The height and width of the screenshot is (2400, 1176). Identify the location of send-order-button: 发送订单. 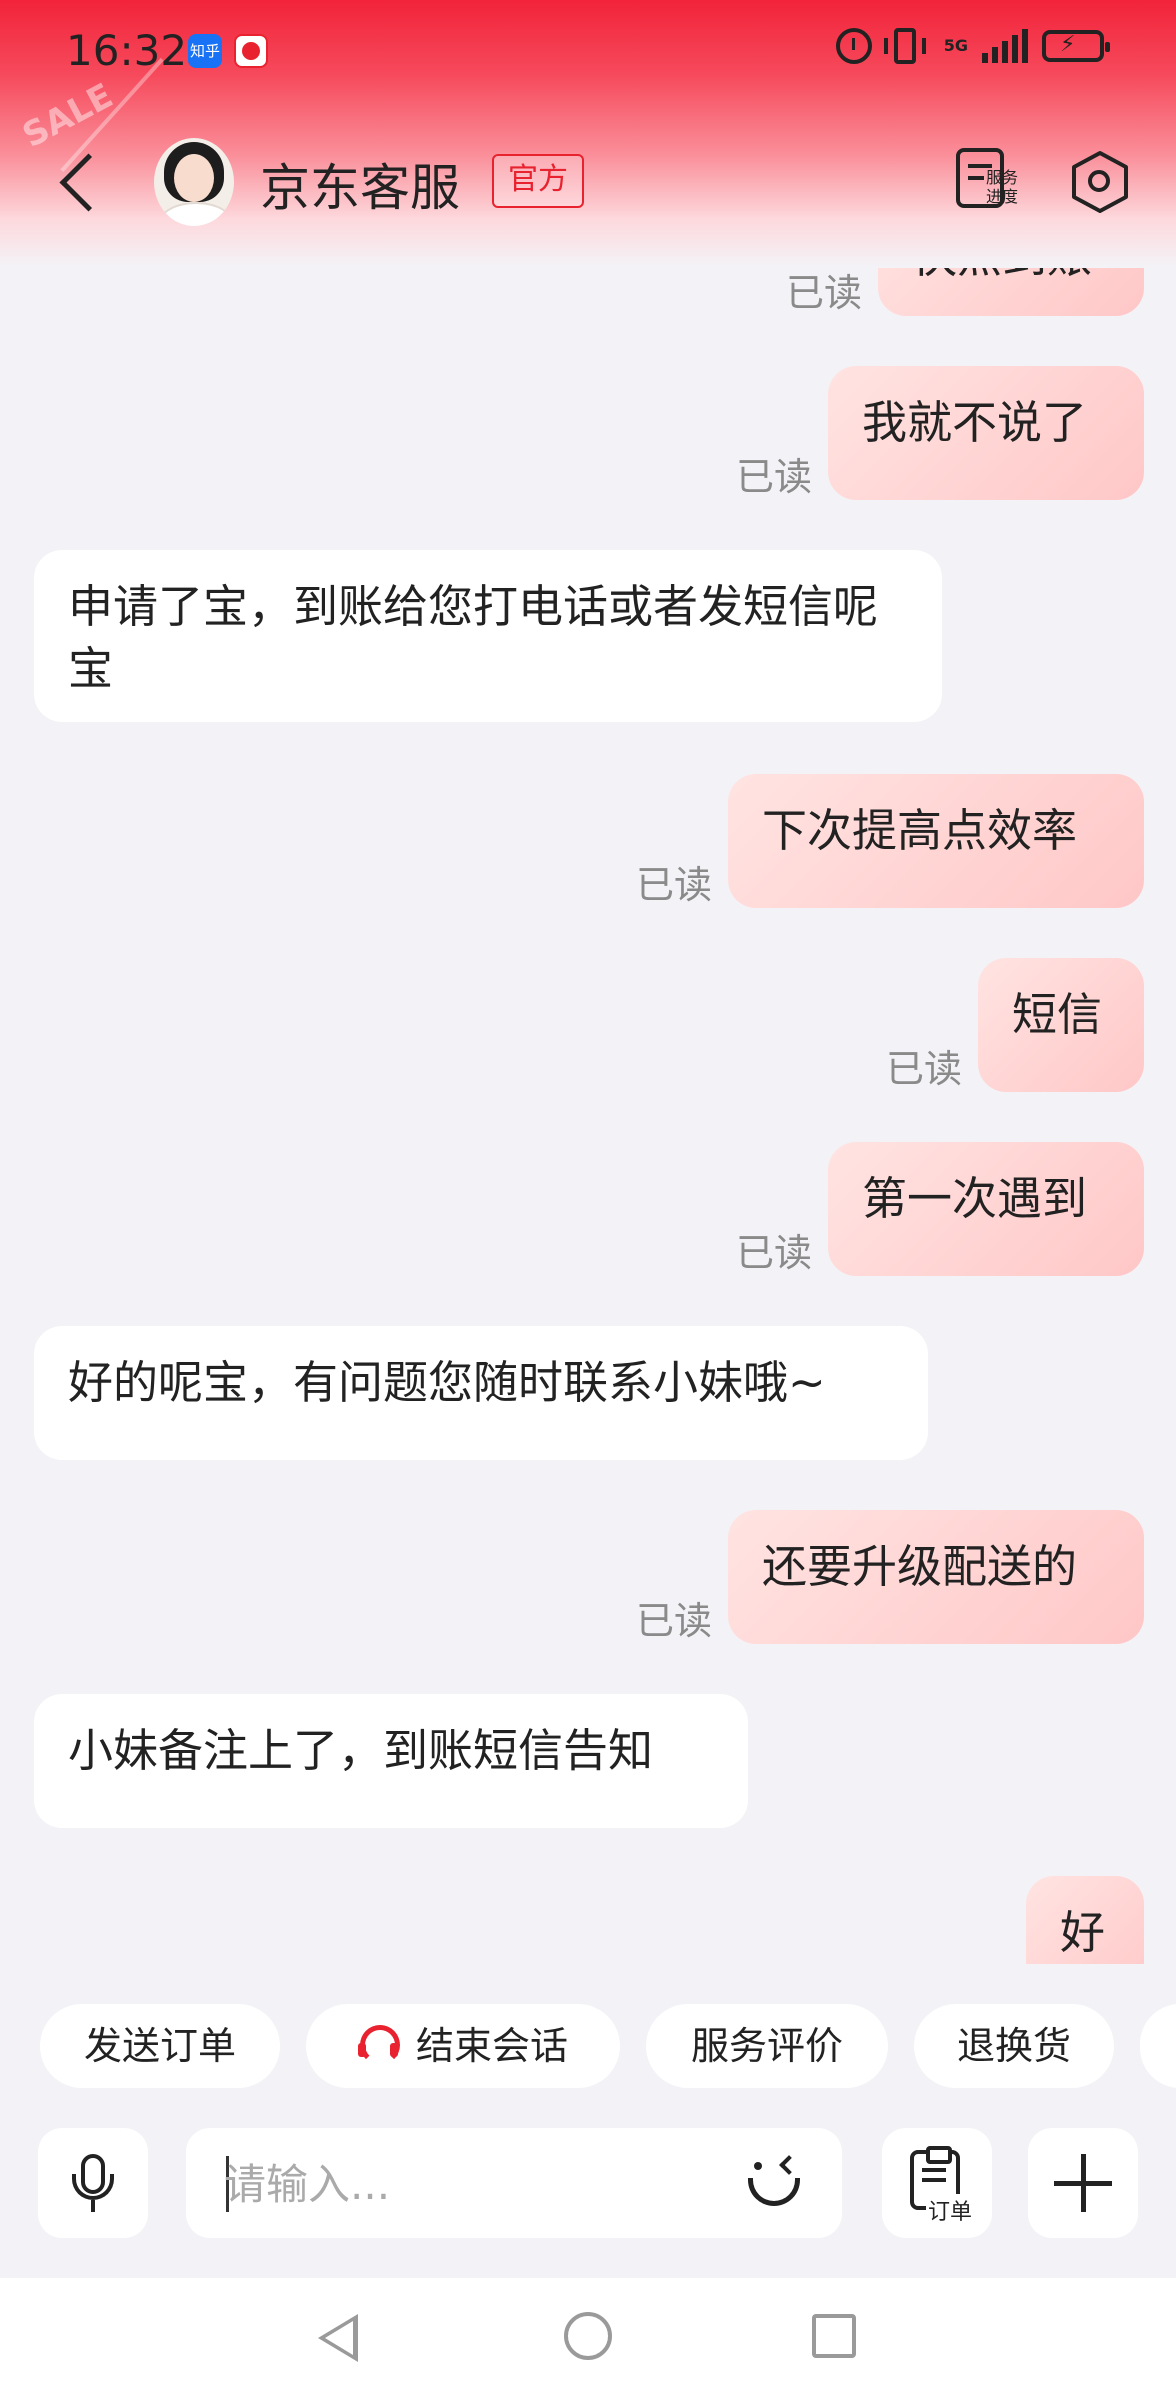
(160, 2046).